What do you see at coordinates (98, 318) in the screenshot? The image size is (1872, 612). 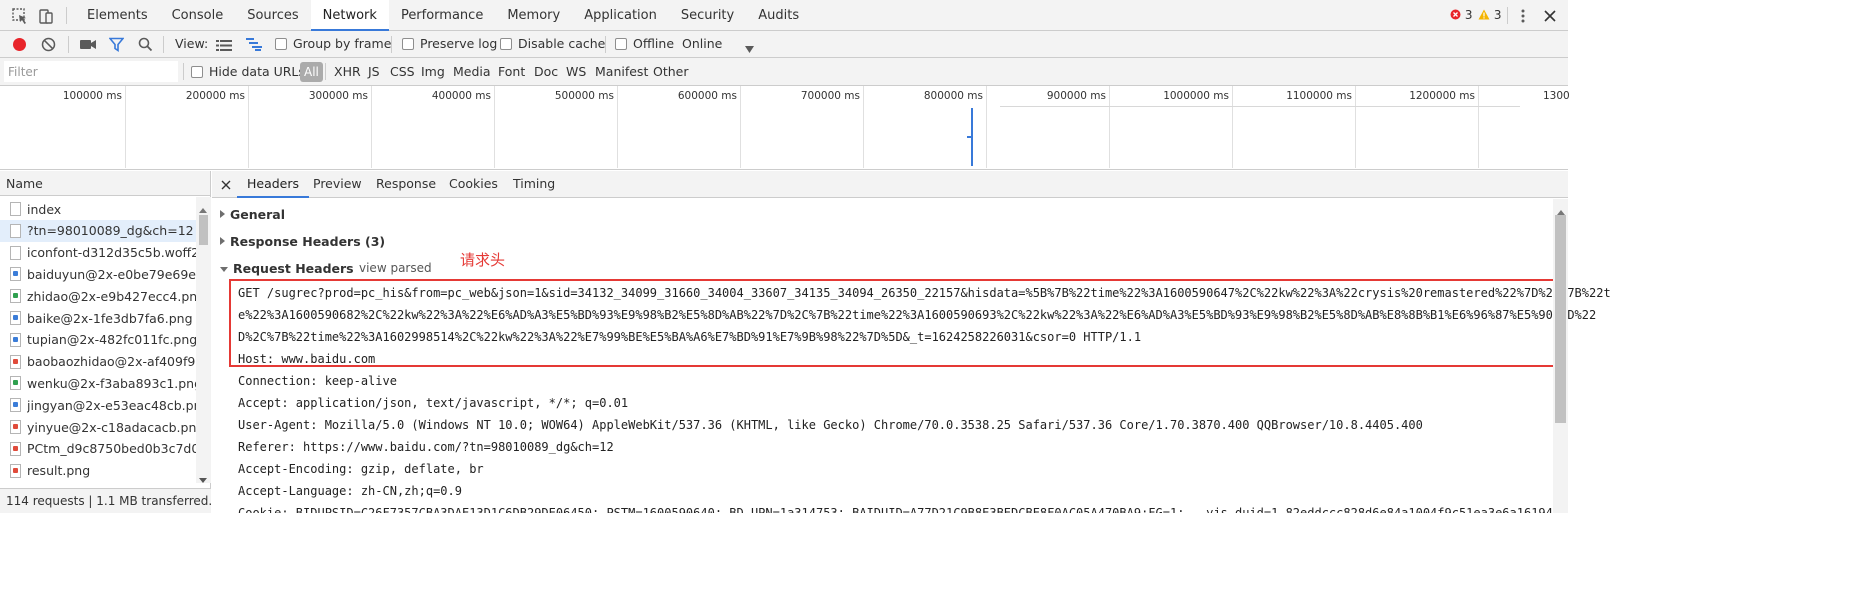 I see `request-row: baike@2x-1fe3db7fa6.png` at bounding box center [98, 318].